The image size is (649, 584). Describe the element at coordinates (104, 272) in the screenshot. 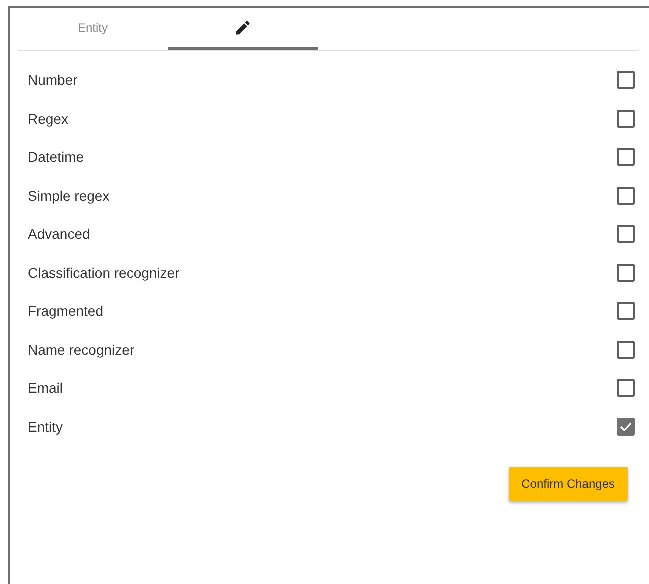

I see `option-label: Classification recognizer` at that location.